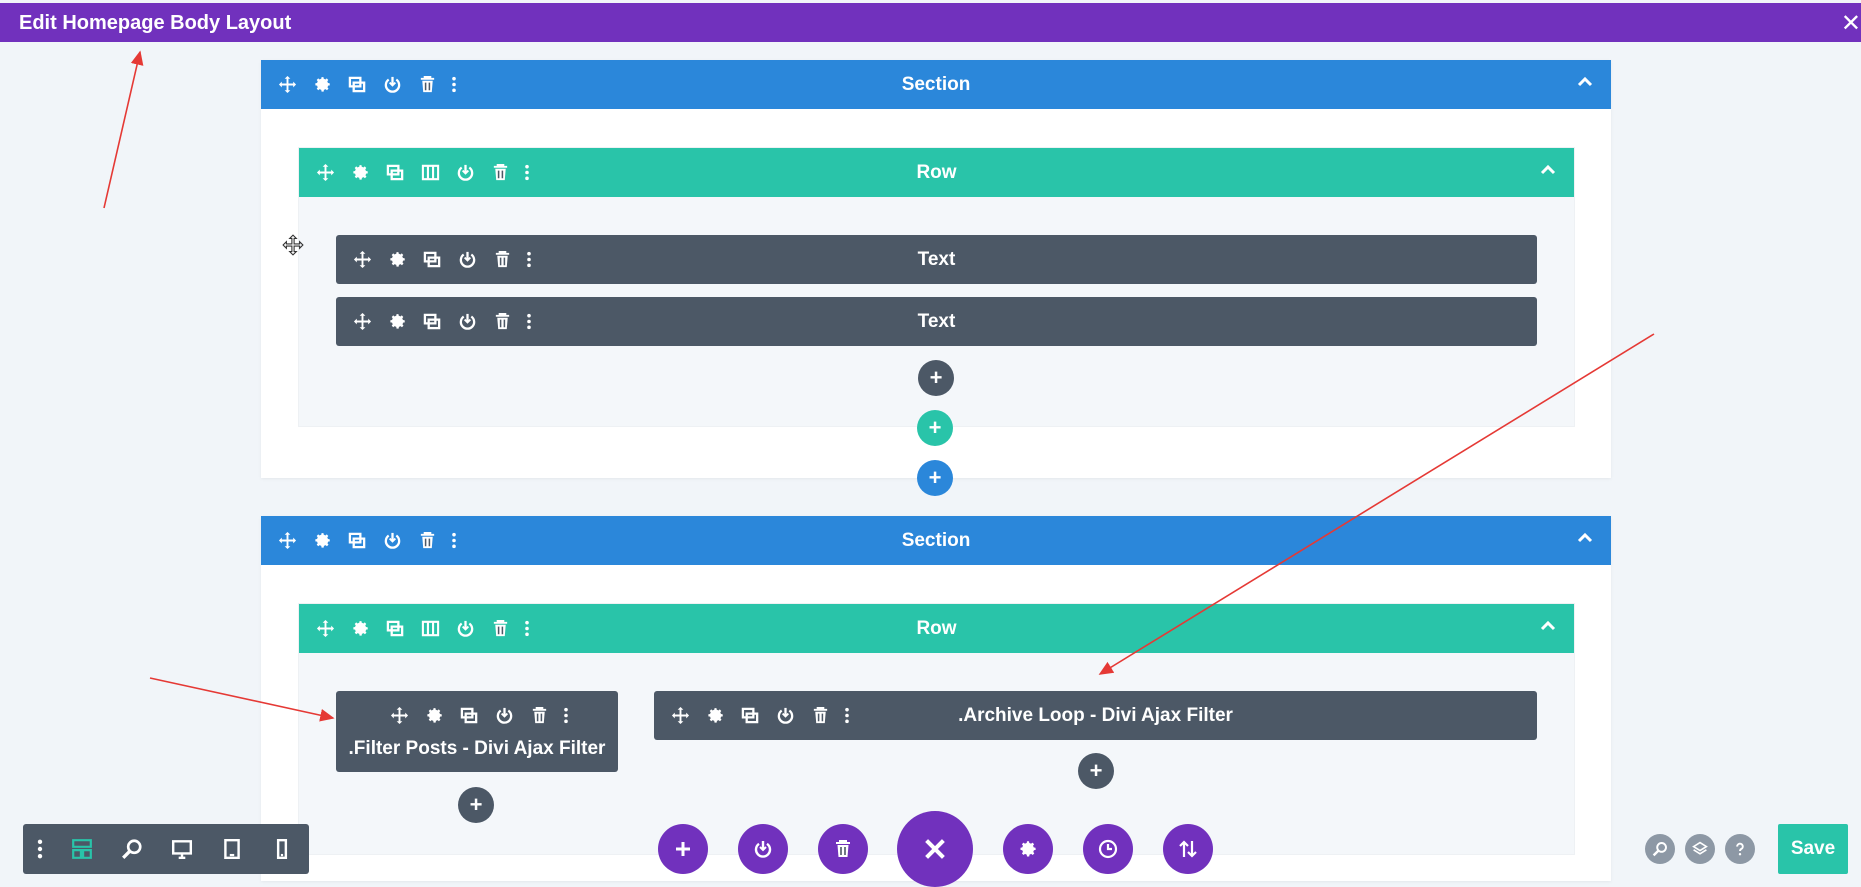  I want to click on desktop-icon, so click(182, 849).